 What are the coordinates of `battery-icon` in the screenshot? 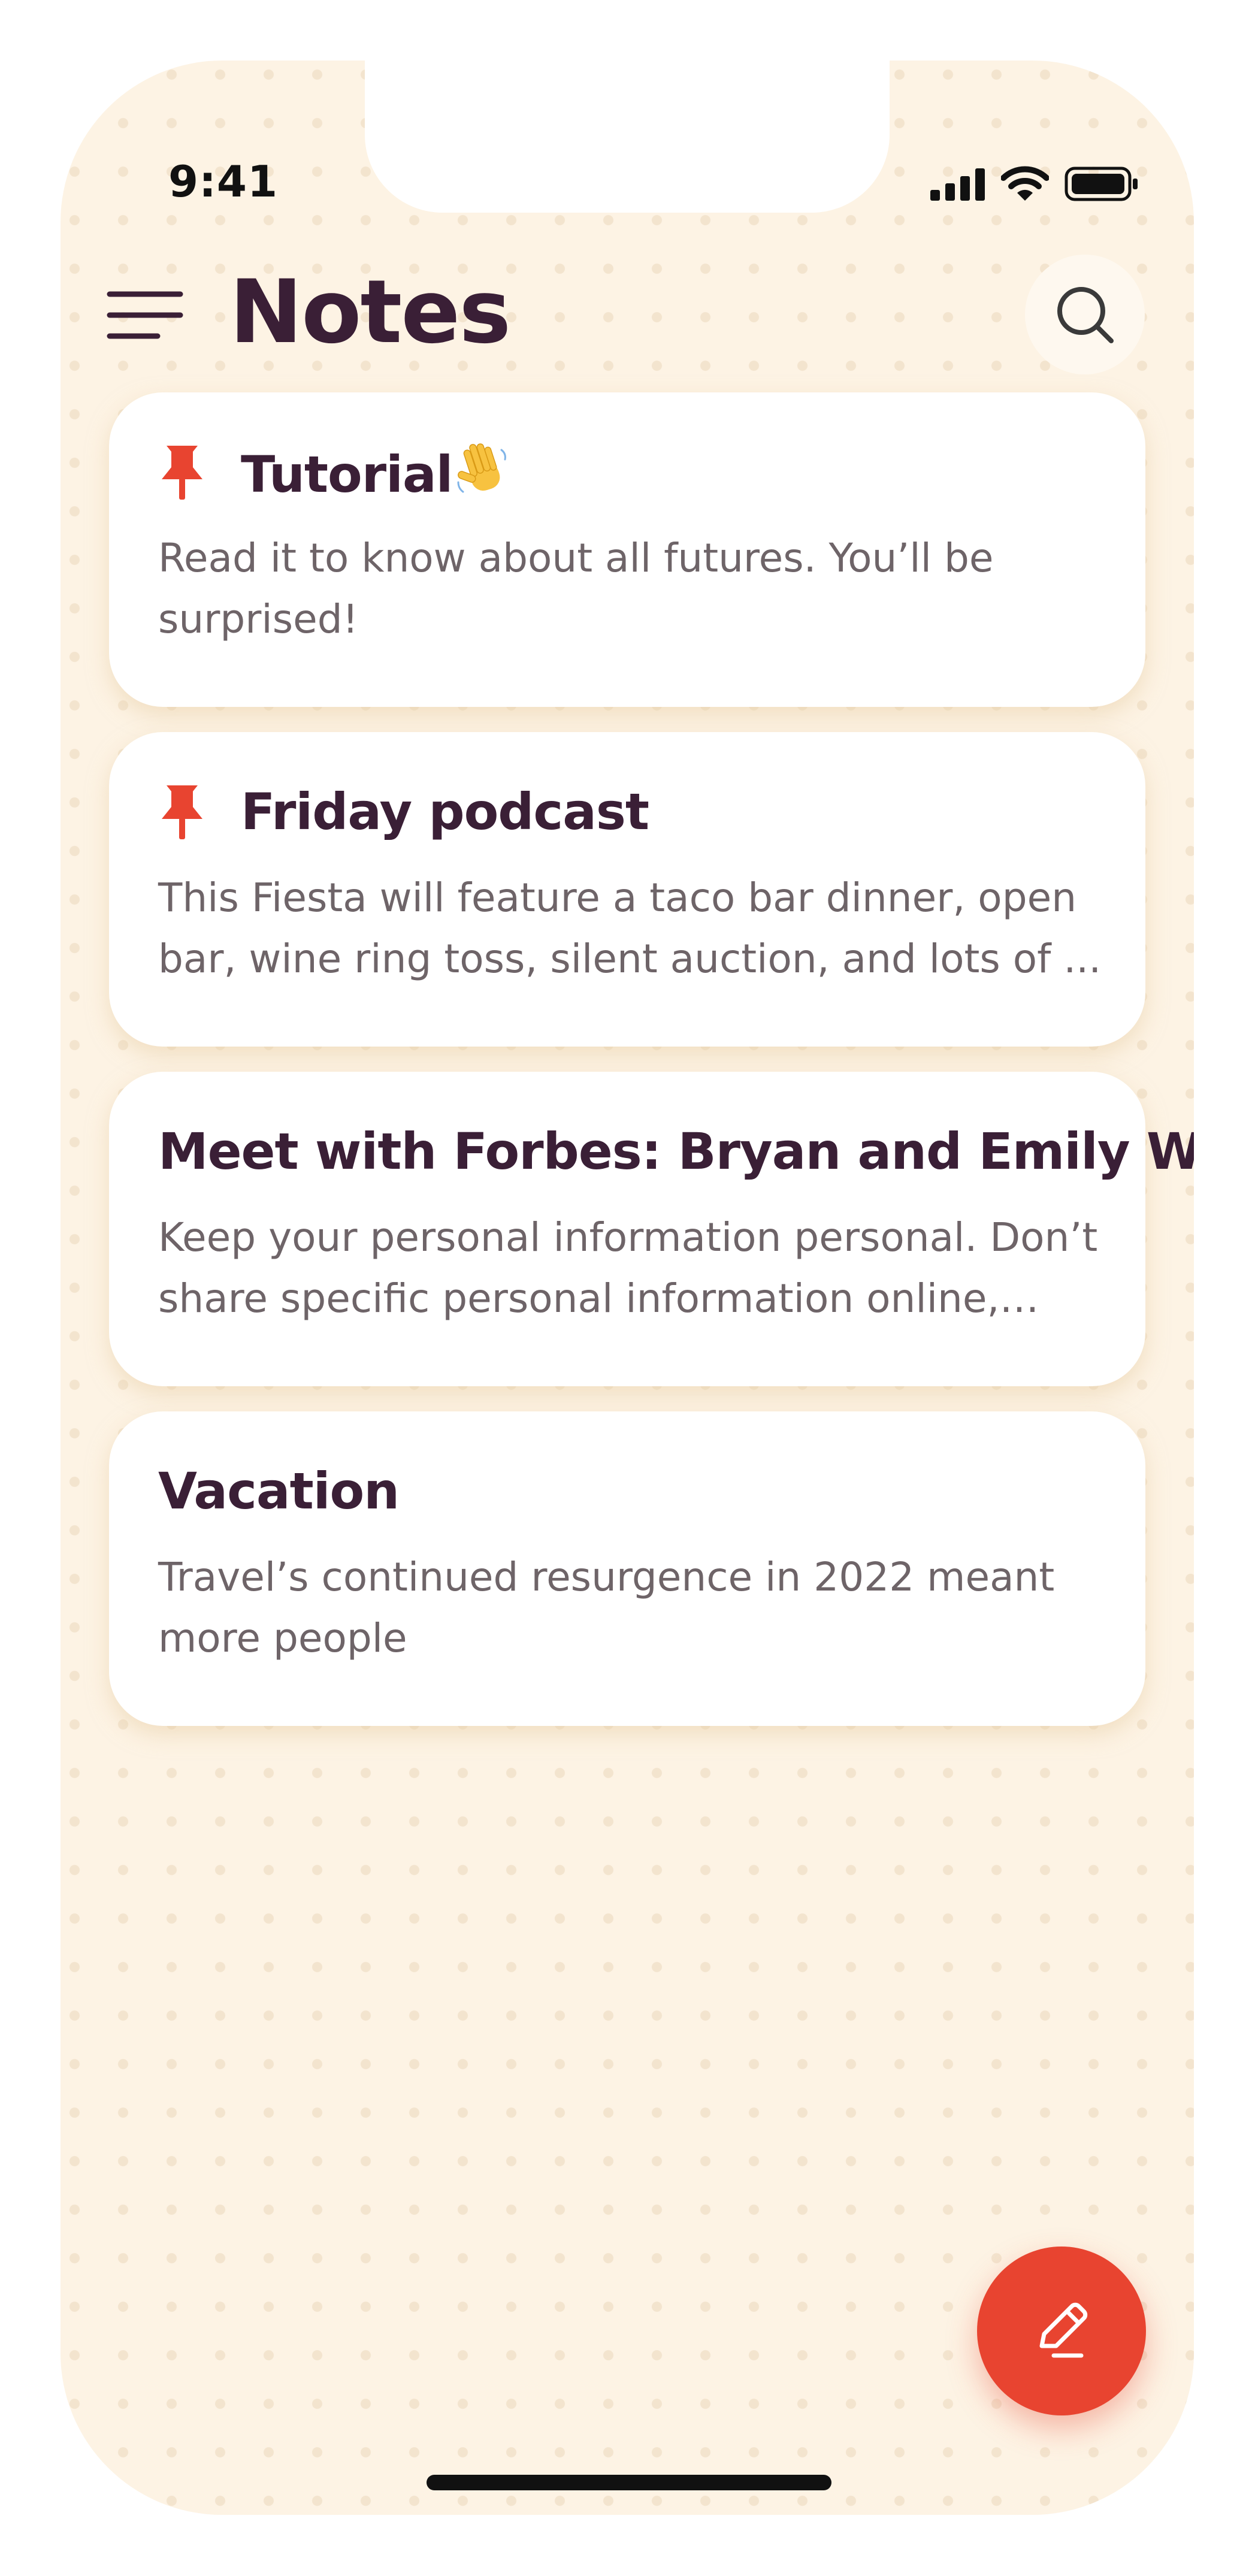 It's located at (1101, 184).